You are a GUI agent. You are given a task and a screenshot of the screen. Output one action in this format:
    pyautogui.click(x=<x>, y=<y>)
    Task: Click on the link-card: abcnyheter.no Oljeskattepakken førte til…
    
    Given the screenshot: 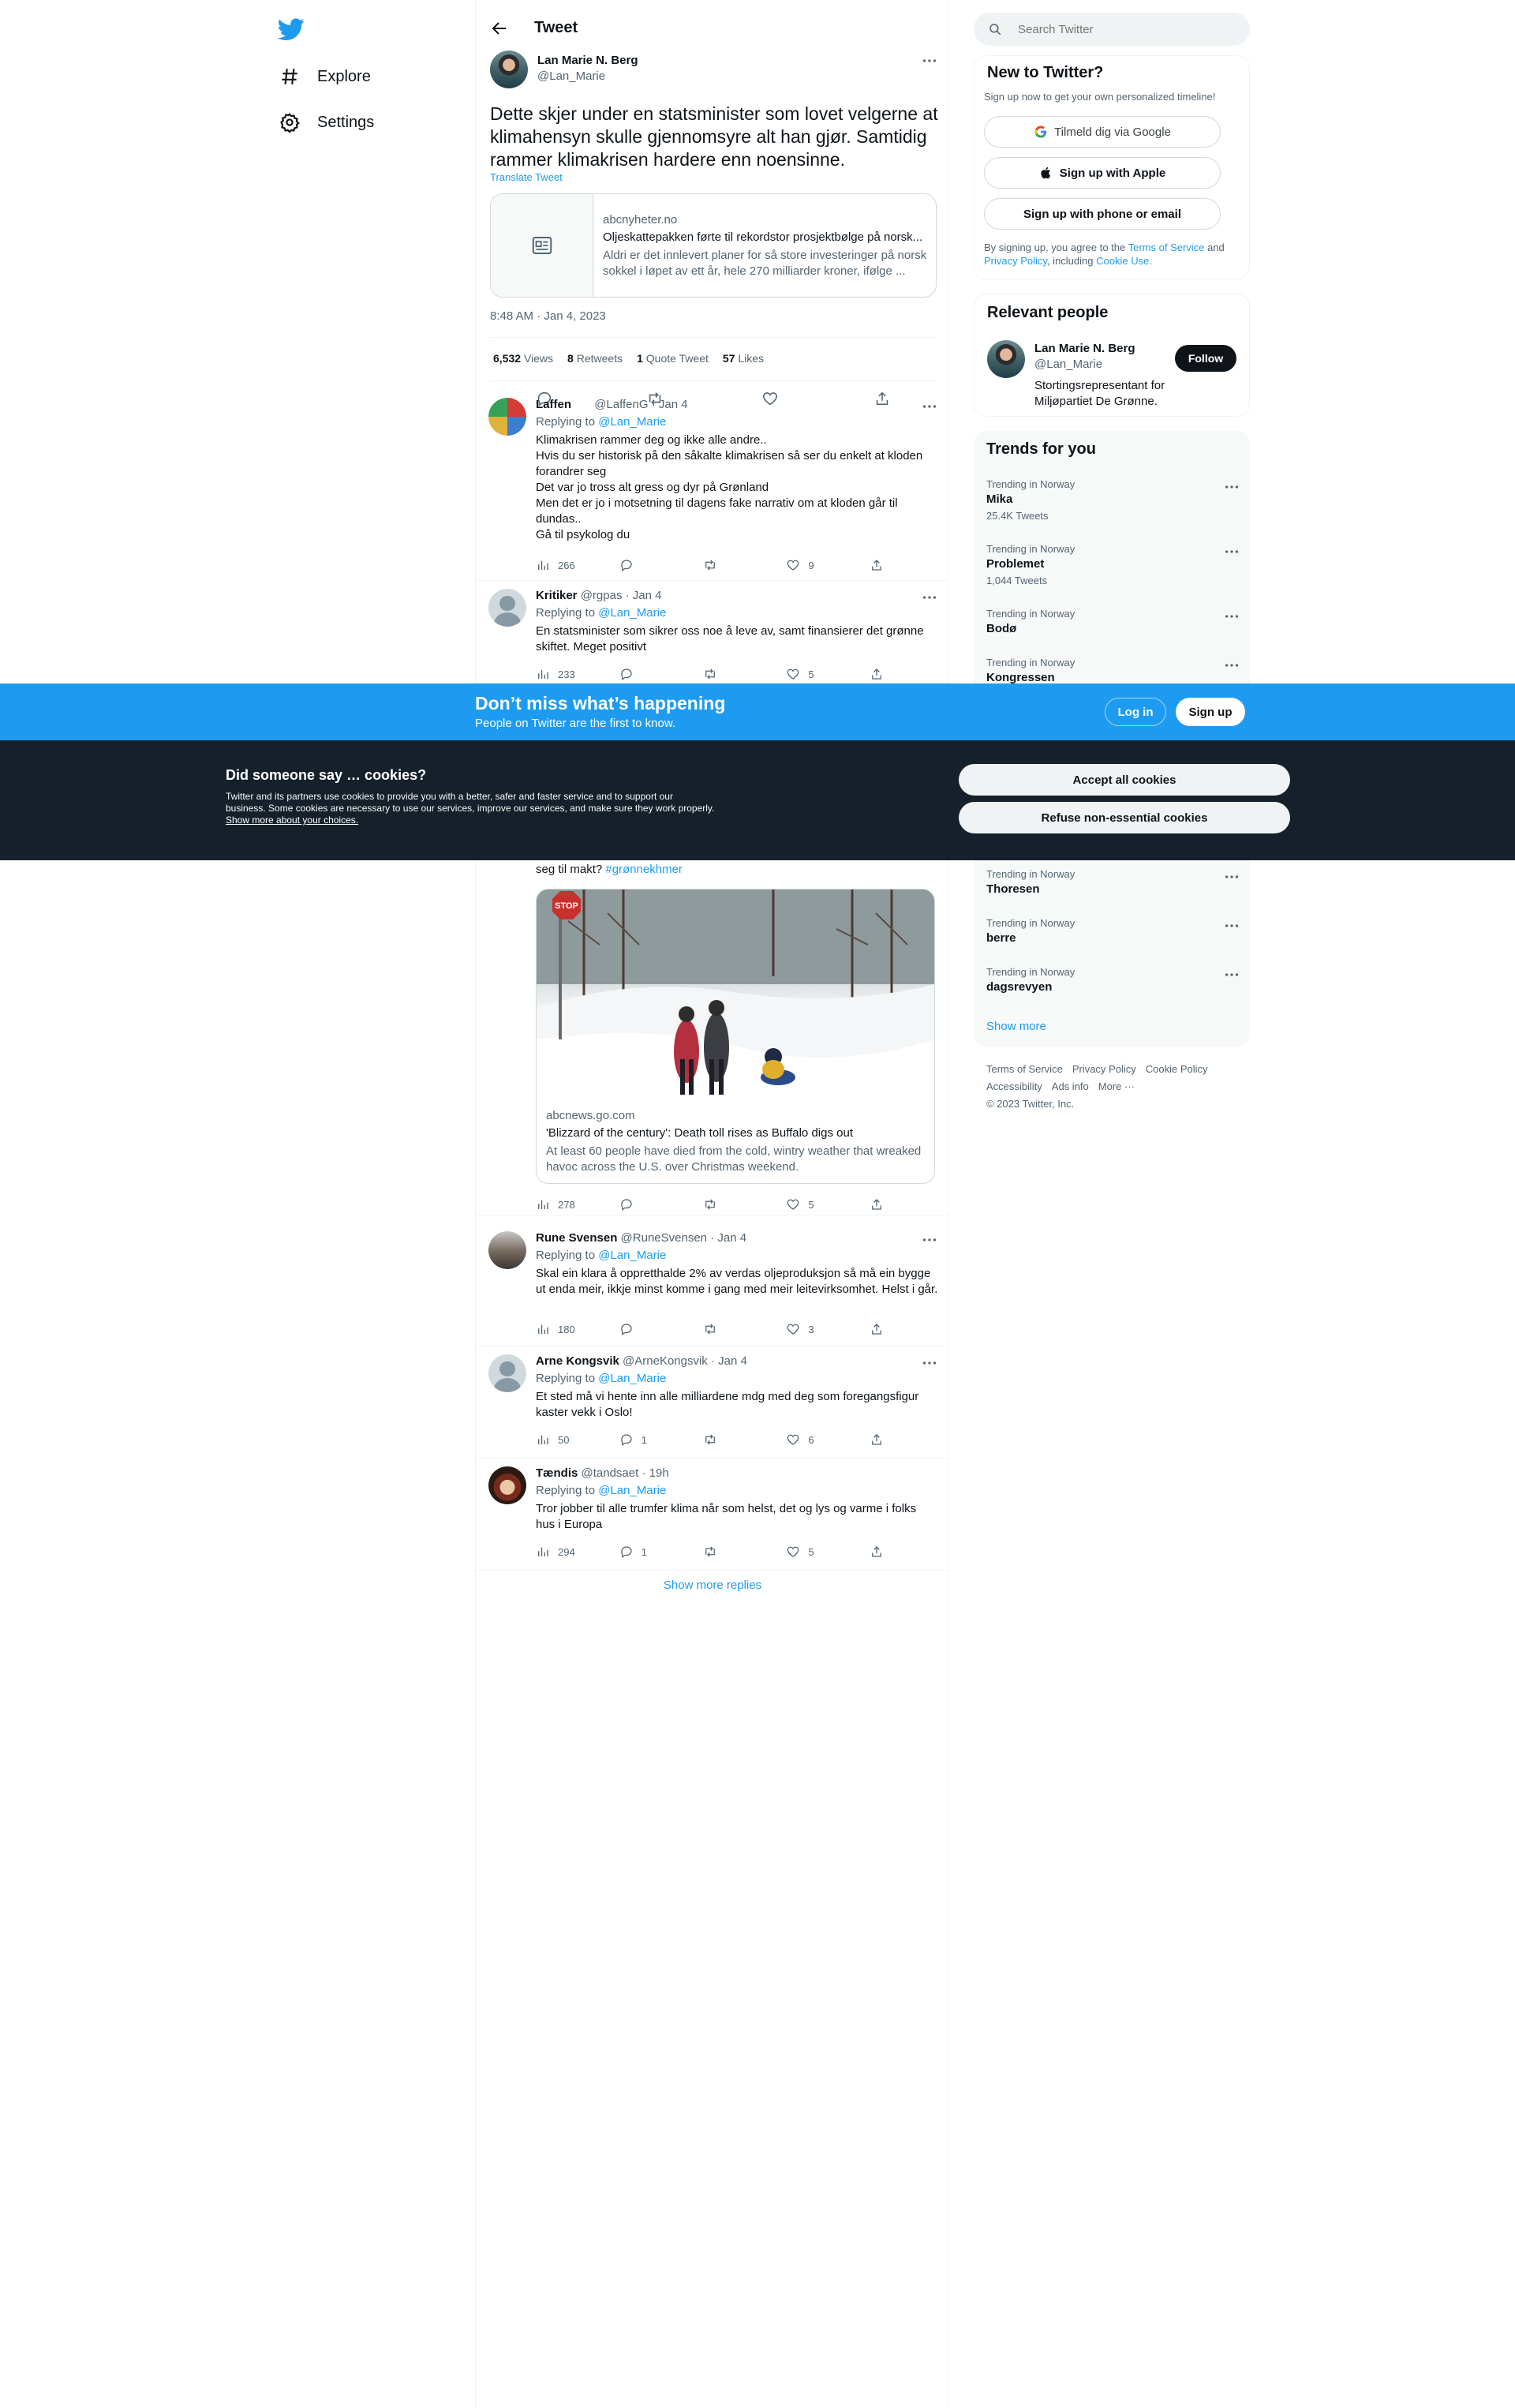 What is the action you would take?
    pyautogui.click(x=713, y=245)
    